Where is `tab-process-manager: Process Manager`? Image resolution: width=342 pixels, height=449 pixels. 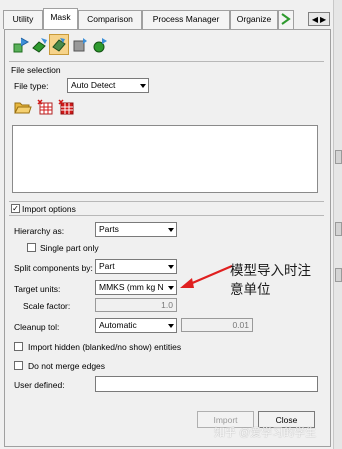
tab-process-manager: Process Manager is located at coordinates (186, 19).